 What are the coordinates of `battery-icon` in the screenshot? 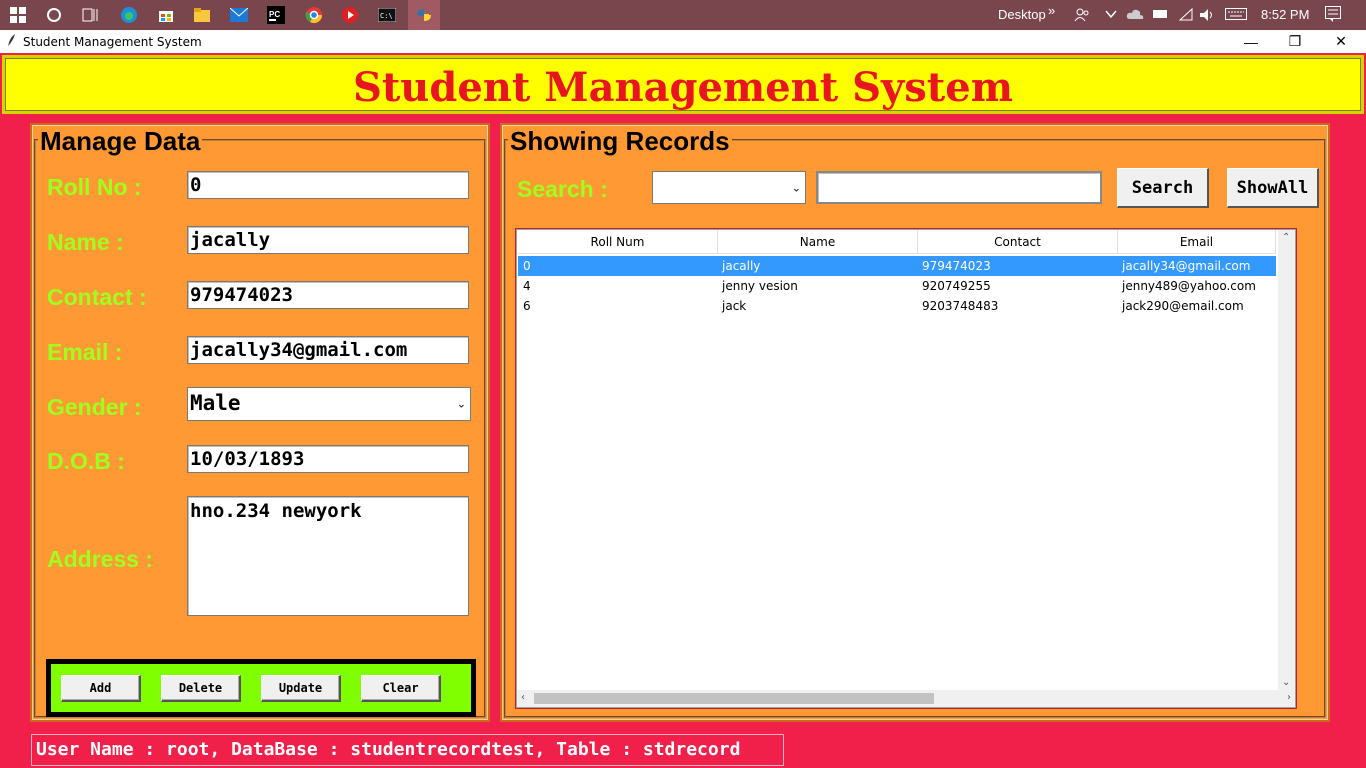 It's located at (1161, 15).